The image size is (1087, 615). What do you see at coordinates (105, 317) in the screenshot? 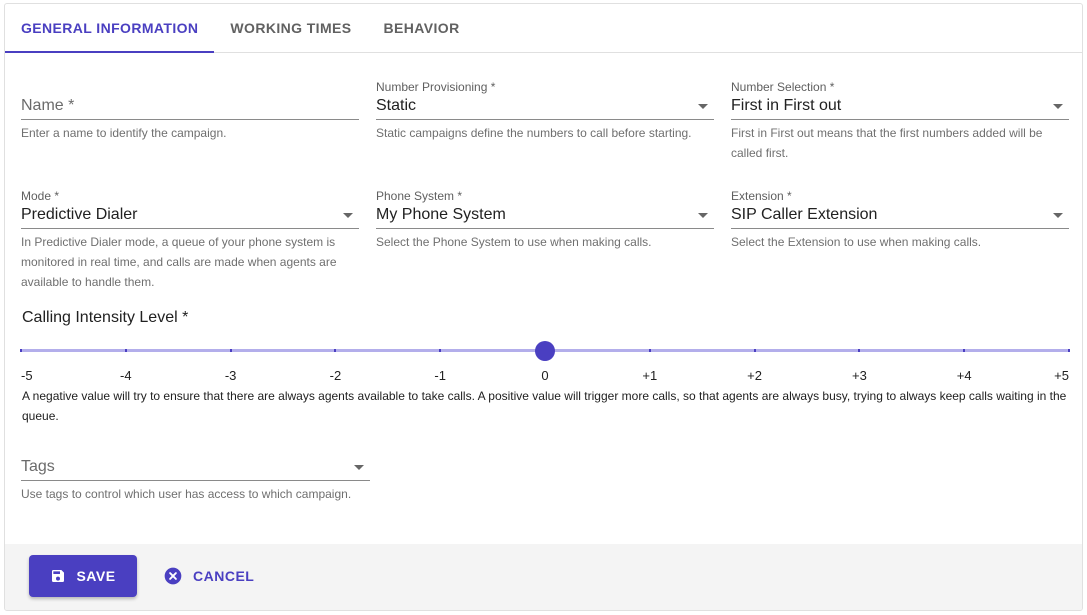
I see `calling-intensity-title: Calling Intensity Level *` at bounding box center [105, 317].